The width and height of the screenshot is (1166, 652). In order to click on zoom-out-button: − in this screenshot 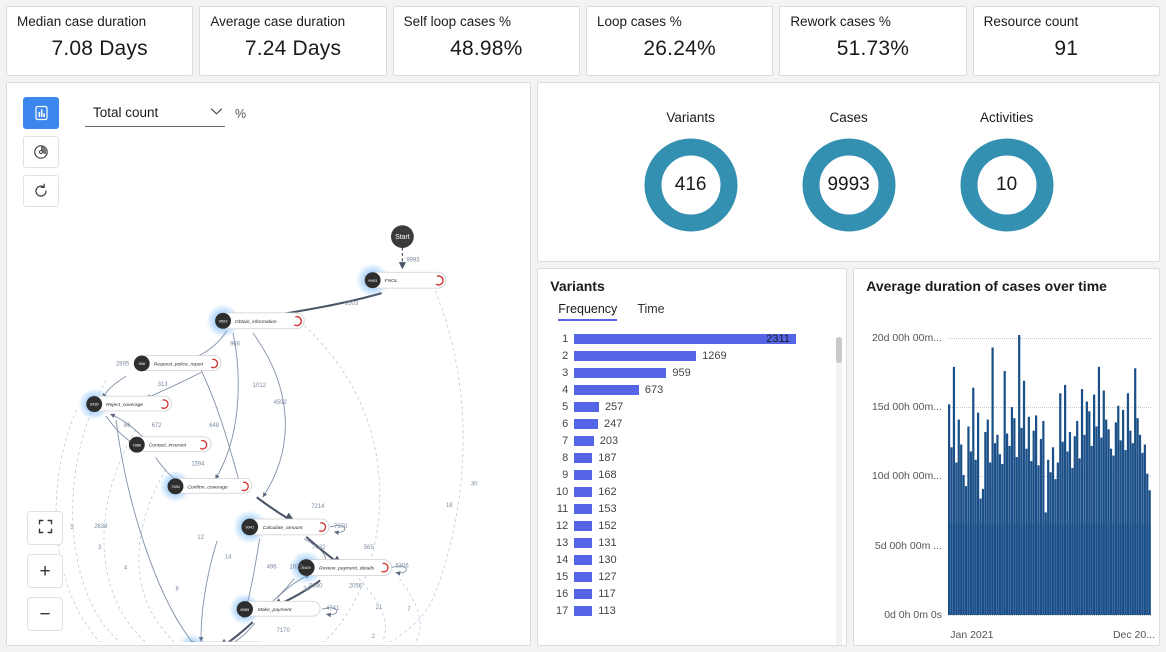, I will do `click(45, 614)`.